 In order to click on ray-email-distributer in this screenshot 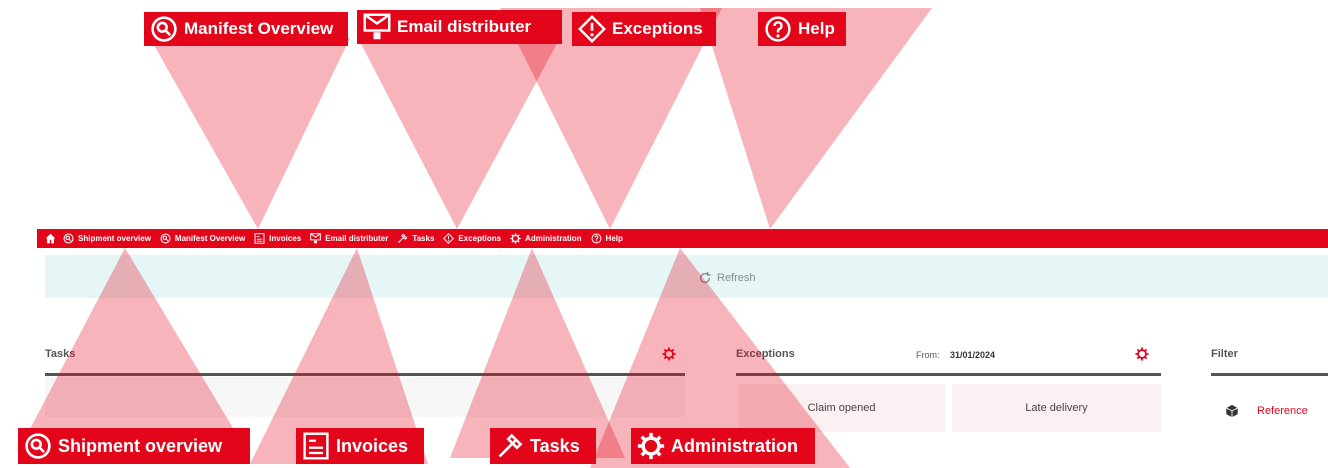, I will do `click(459, 133)`.